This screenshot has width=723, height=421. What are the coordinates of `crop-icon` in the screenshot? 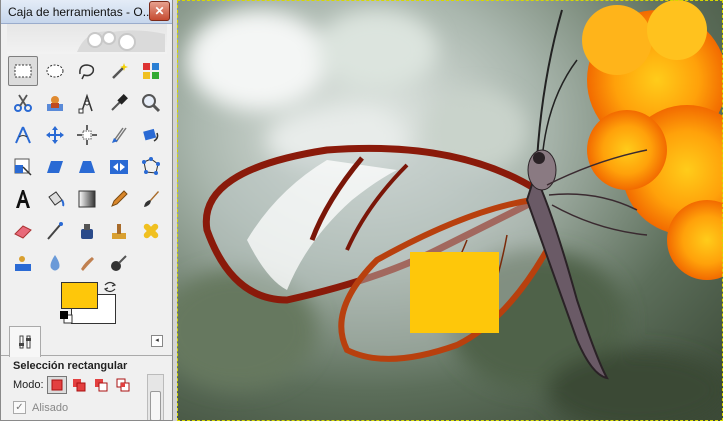 It's located at (119, 135).